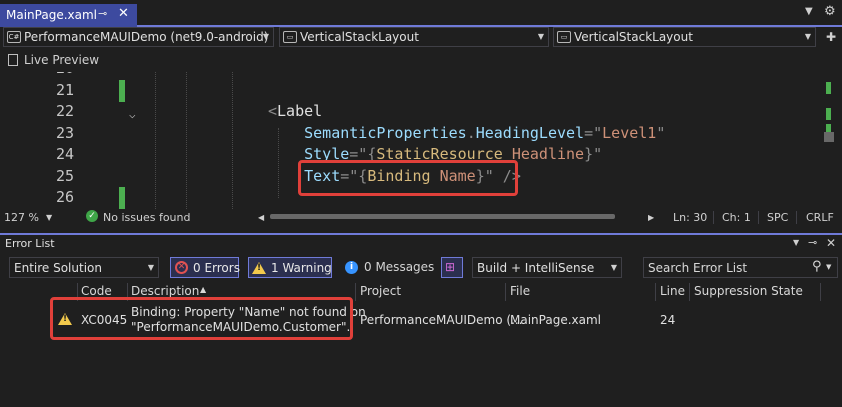 The height and width of the screenshot is (407, 842). What do you see at coordinates (421, 243) in the screenshot?
I see `error-list-titlebar: Error List ▼ ⊸ ✕` at bounding box center [421, 243].